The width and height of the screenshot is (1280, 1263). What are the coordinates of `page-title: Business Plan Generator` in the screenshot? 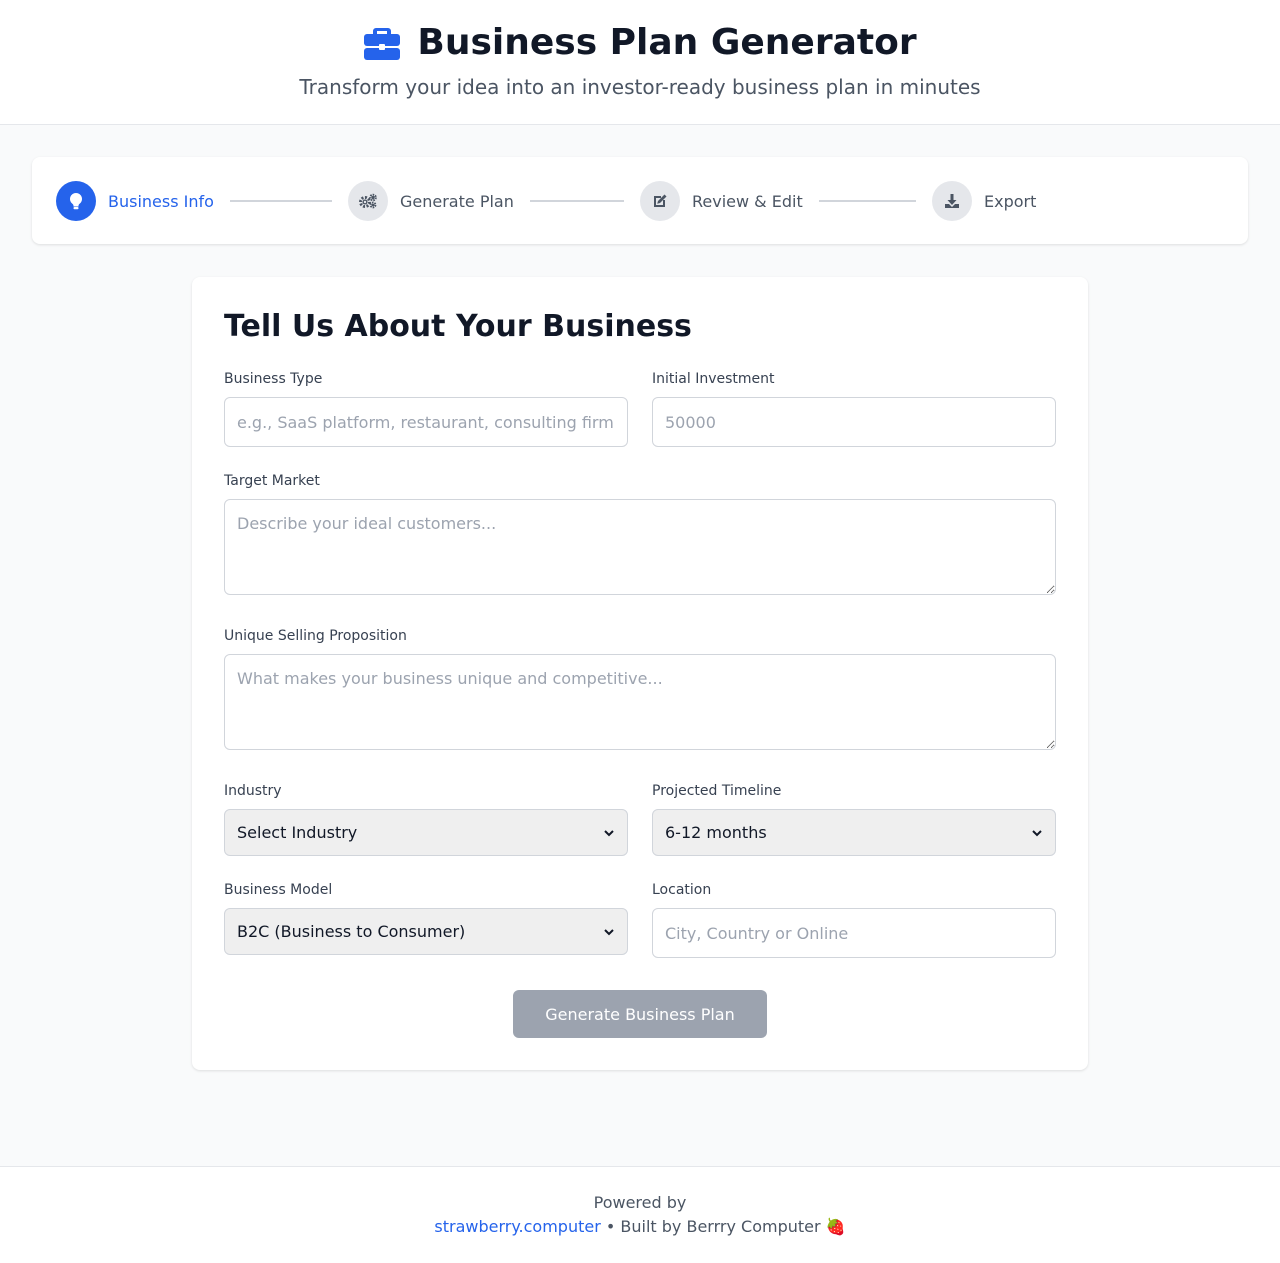 It's located at (667, 42).